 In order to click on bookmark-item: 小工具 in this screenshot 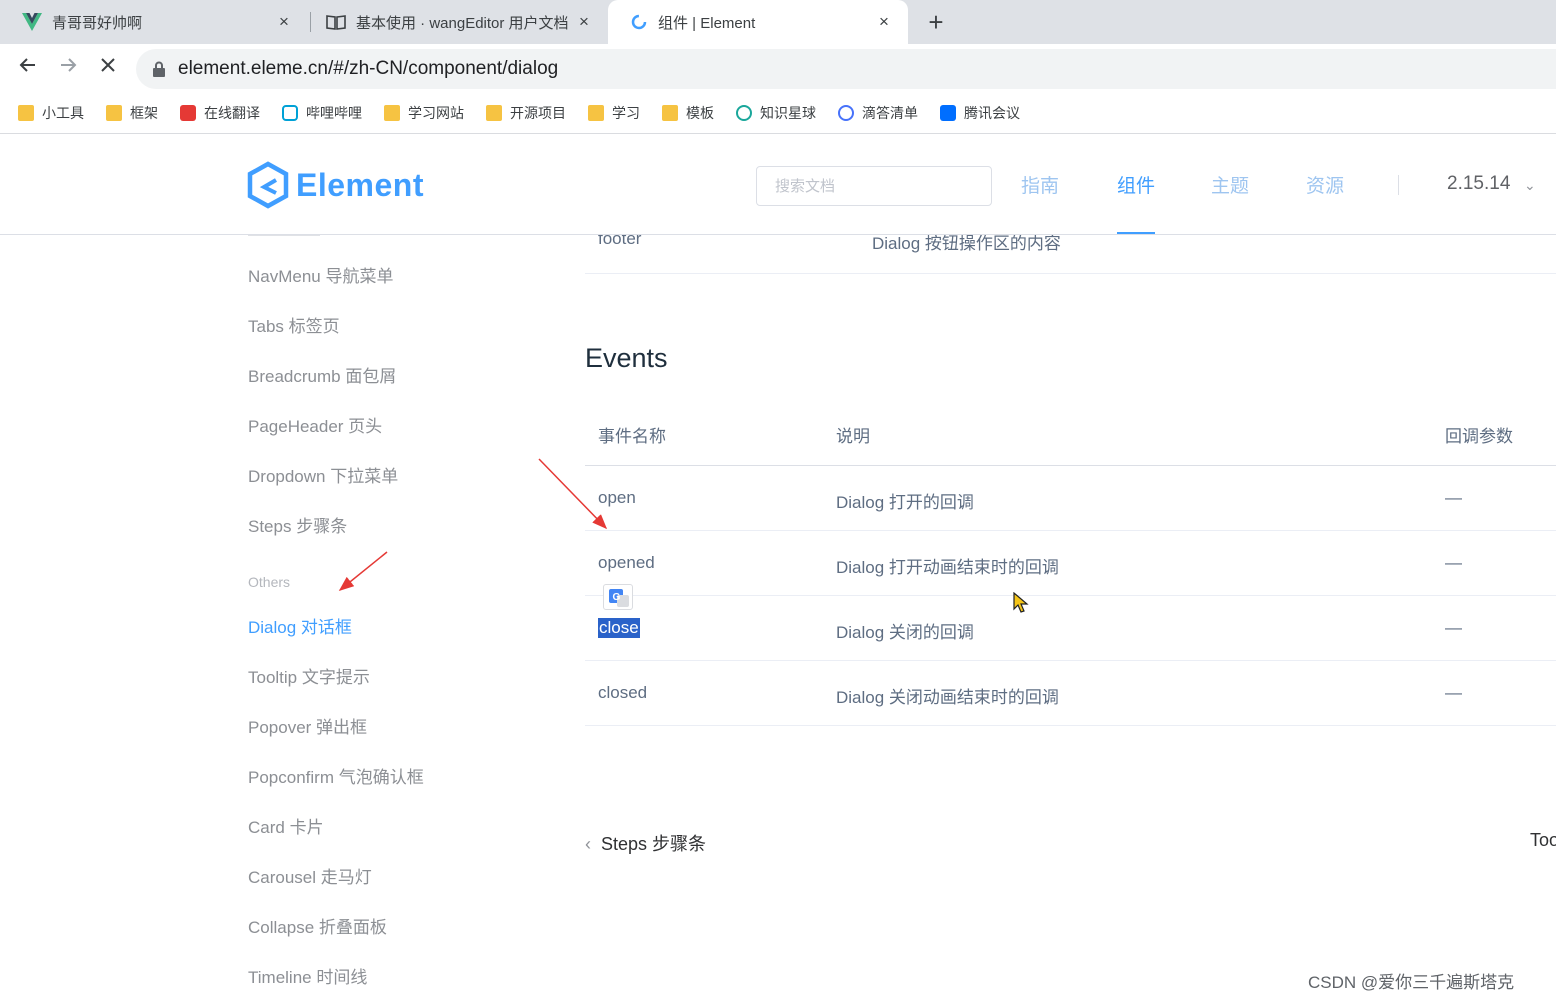, I will do `click(51, 113)`.